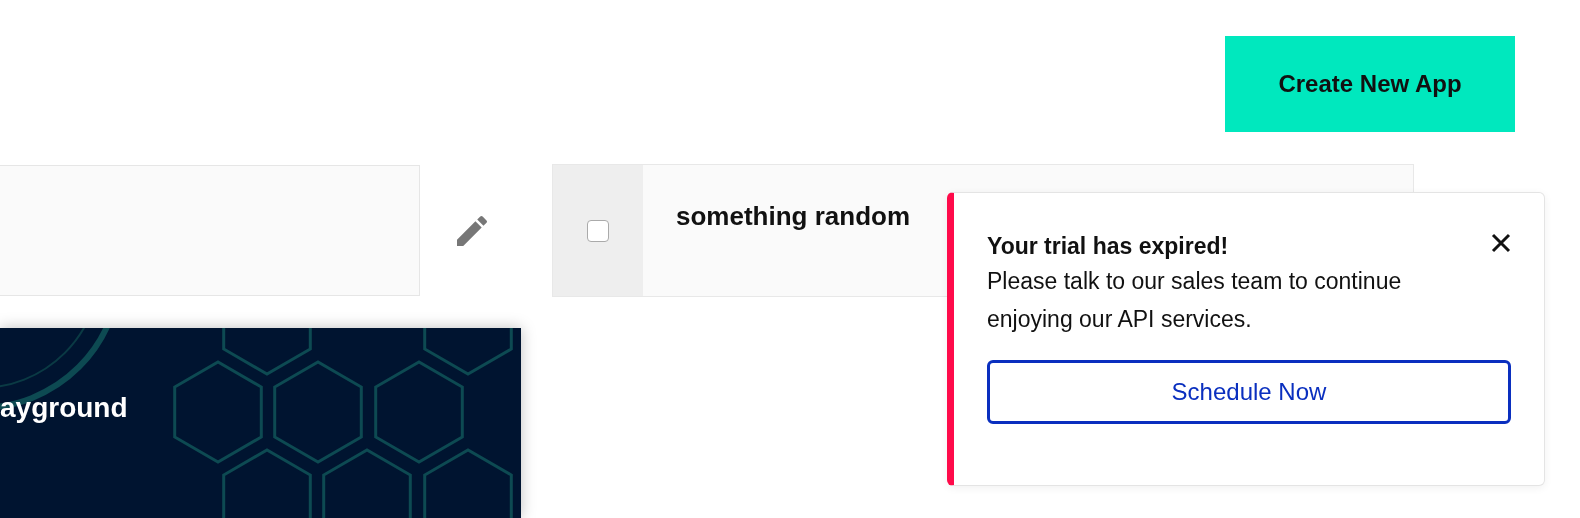  I want to click on name-field, so click(210, 230).